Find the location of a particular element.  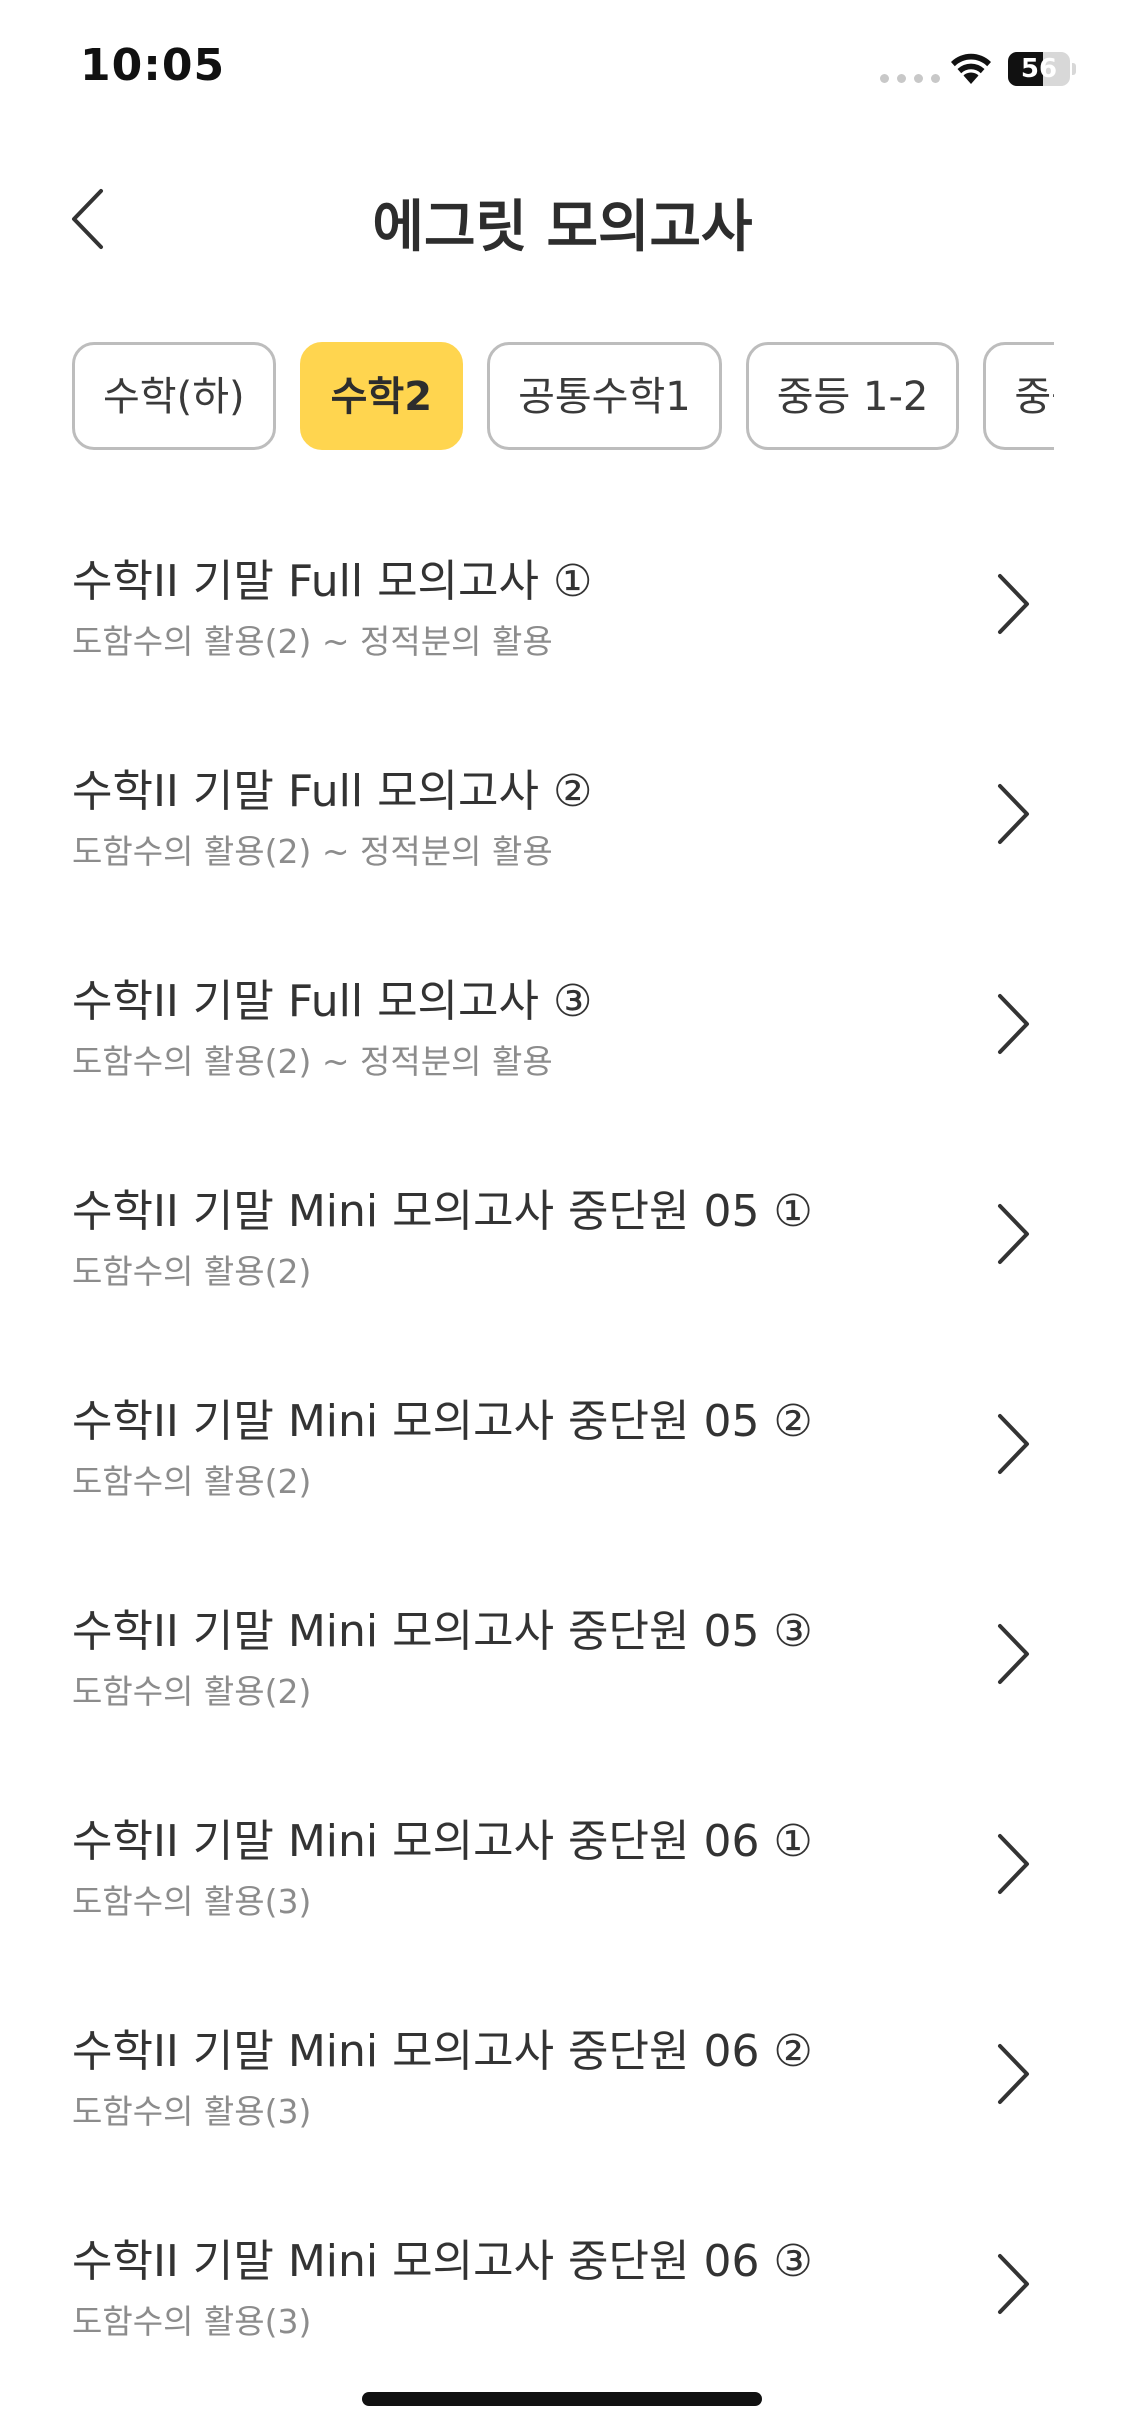

item-title: 수학II 기말 Mini 모의고사 중단원 06 ① is located at coordinates (442, 1841).